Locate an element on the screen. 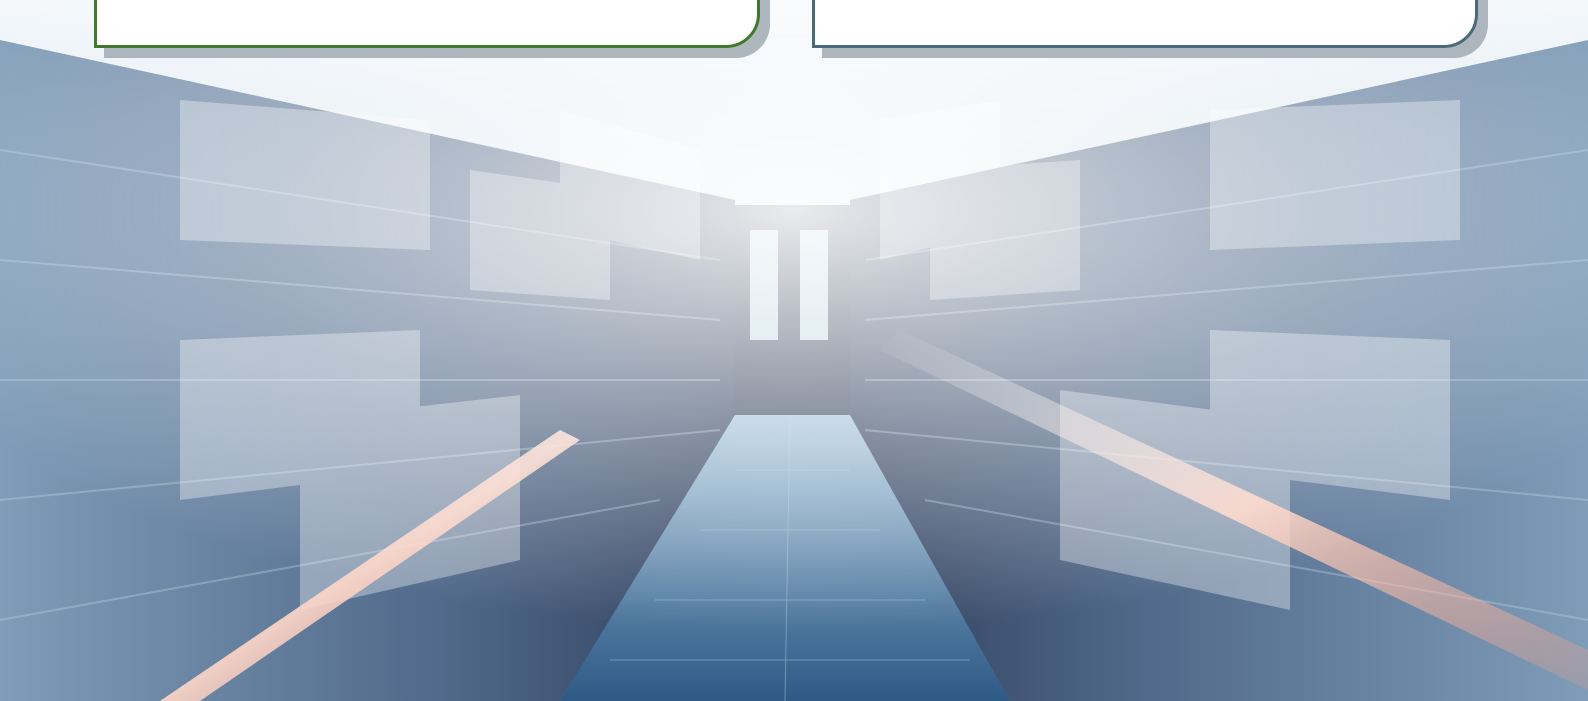 The width and height of the screenshot is (1588, 701). info-card-right is located at coordinates (1145, 24).